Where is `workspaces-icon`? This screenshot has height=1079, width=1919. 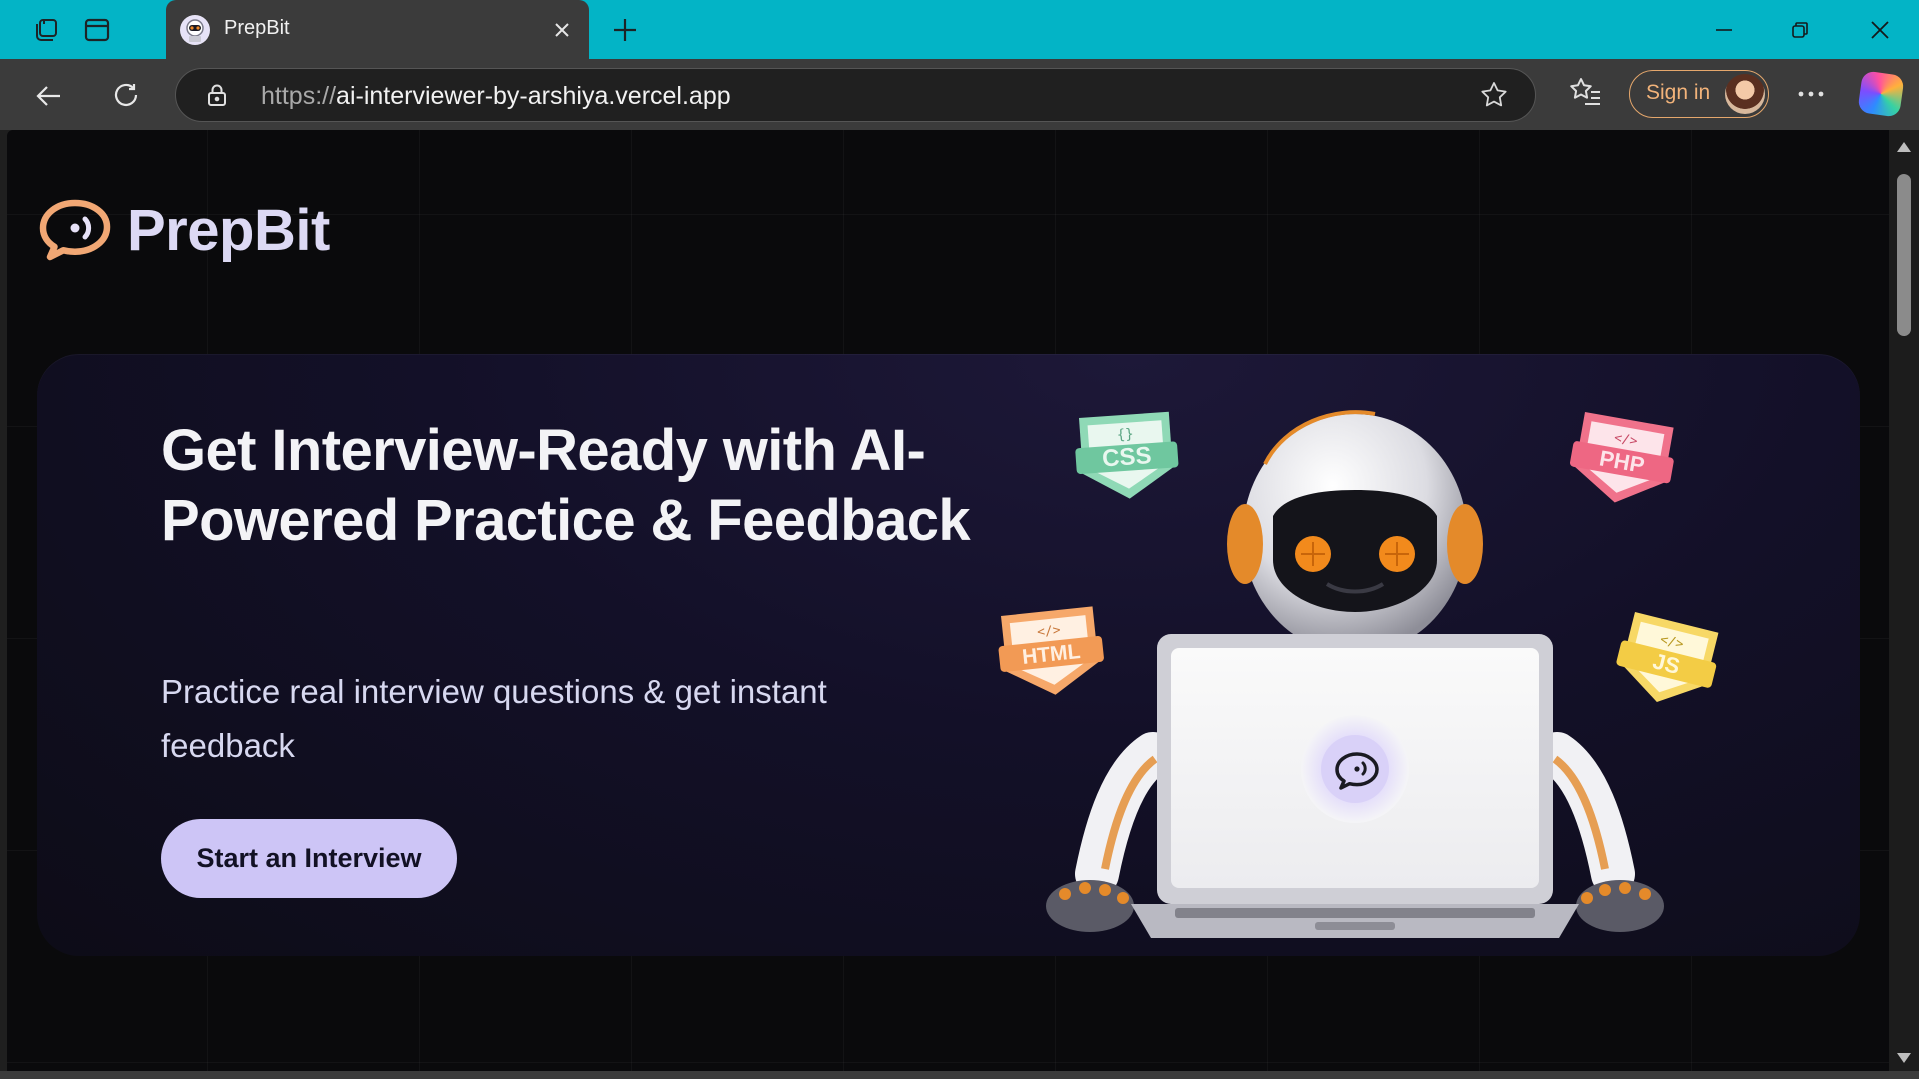 workspaces-icon is located at coordinates (46, 30).